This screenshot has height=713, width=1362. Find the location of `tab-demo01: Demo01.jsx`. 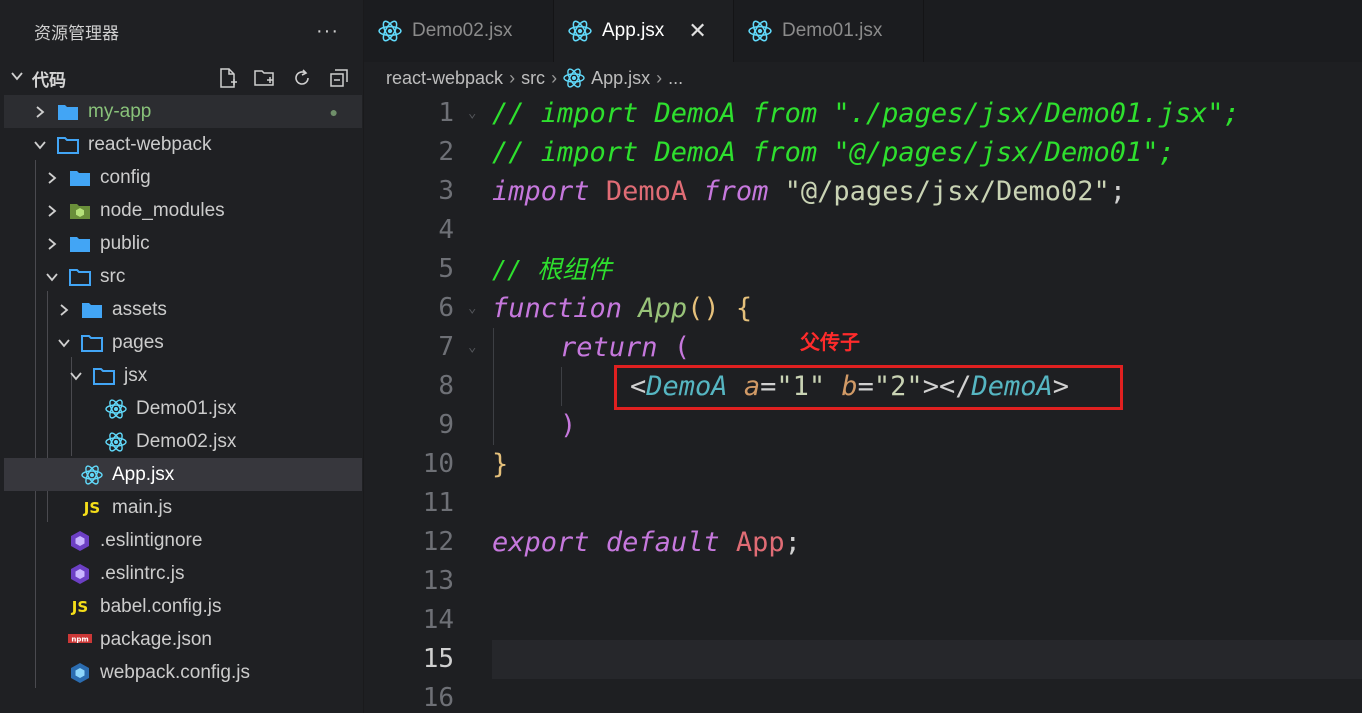

tab-demo01: Demo01.jsx is located at coordinates (829, 31).